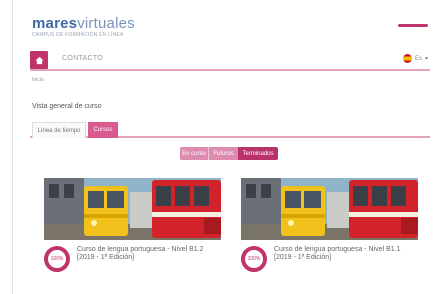 This screenshot has width=434, height=294. I want to click on nav-link-contact: CONTACTO, so click(82, 58).